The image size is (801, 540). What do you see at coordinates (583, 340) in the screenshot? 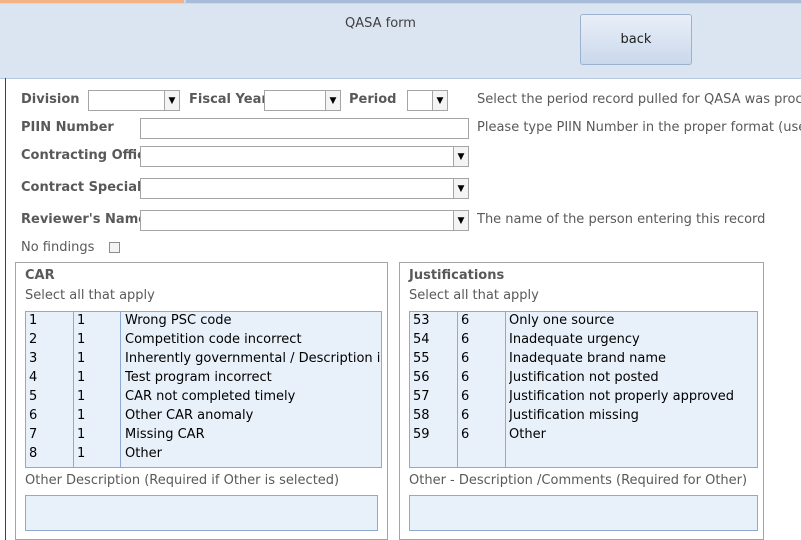
I see `list-item: 54 6 Inadequate urgency` at bounding box center [583, 340].